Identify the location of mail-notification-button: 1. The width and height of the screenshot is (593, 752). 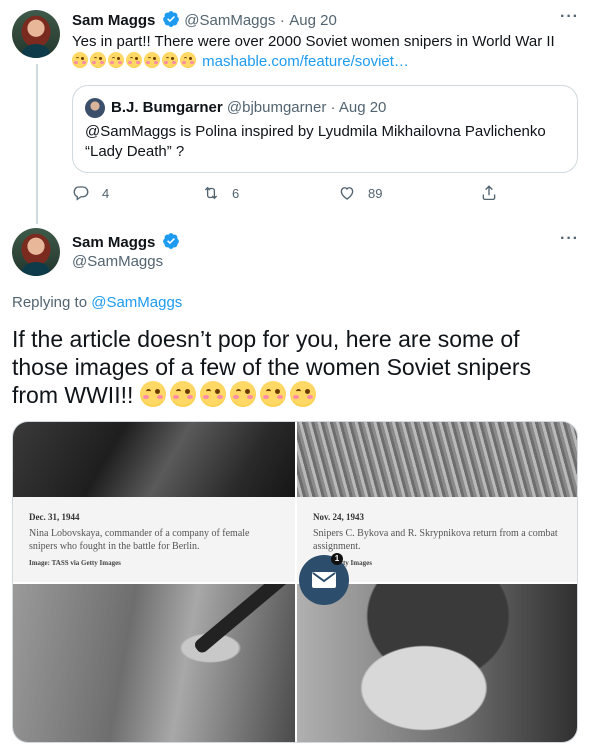
(324, 579).